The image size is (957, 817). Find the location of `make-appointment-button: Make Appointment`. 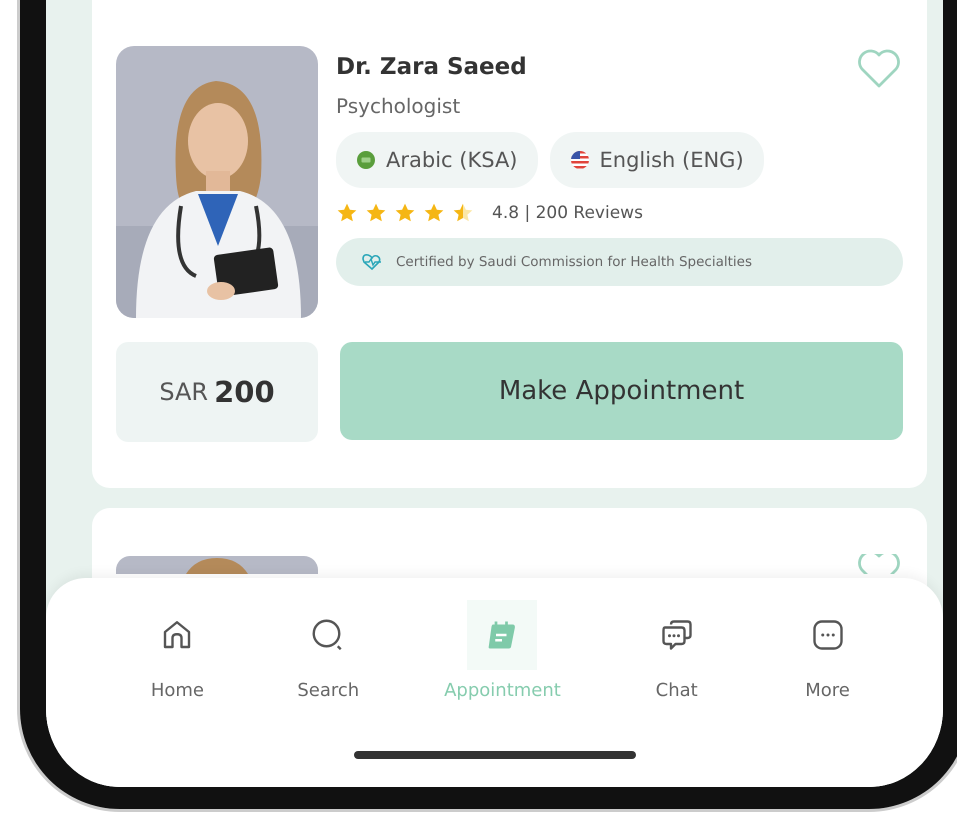

make-appointment-button: Make Appointment is located at coordinates (621, 391).